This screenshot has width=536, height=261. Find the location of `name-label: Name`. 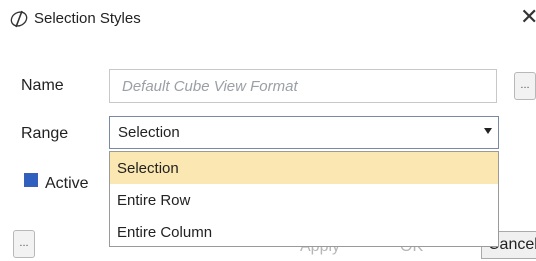

name-label: Name is located at coordinates (42, 85).